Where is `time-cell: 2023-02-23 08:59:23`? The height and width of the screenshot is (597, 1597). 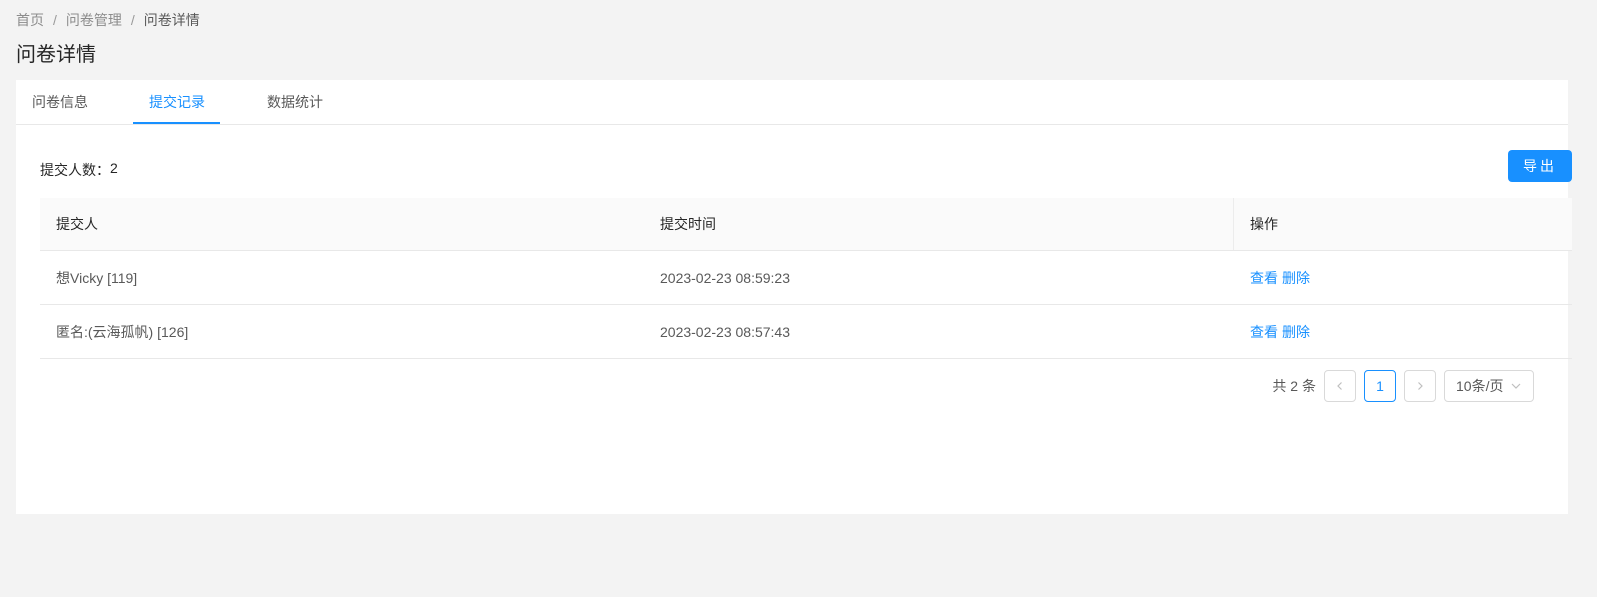 time-cell: 2023-02-23 08:59:23 is located at coordinates (725, 277).